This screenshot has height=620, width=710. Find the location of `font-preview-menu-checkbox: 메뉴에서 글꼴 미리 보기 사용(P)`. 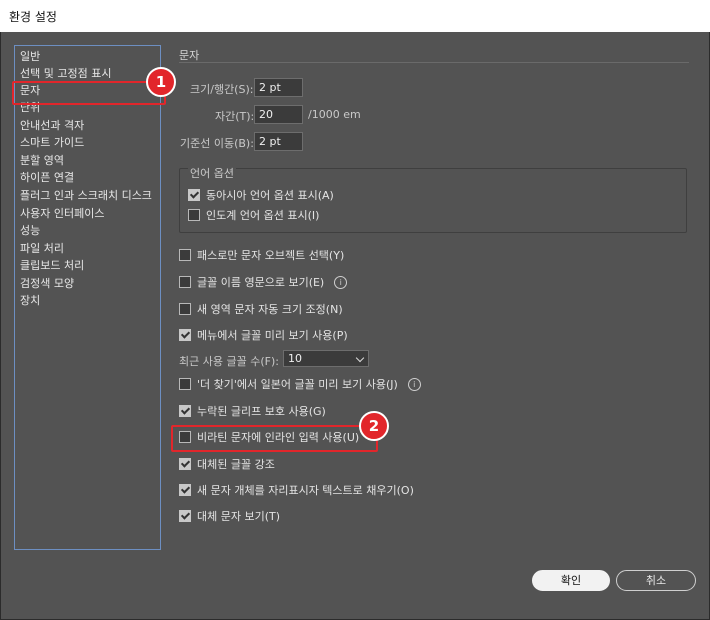

font-preview-menu-checkbox: 메뉴에서 글꼴 미리 보기 사용(P) is located at coordinates (263, 335).